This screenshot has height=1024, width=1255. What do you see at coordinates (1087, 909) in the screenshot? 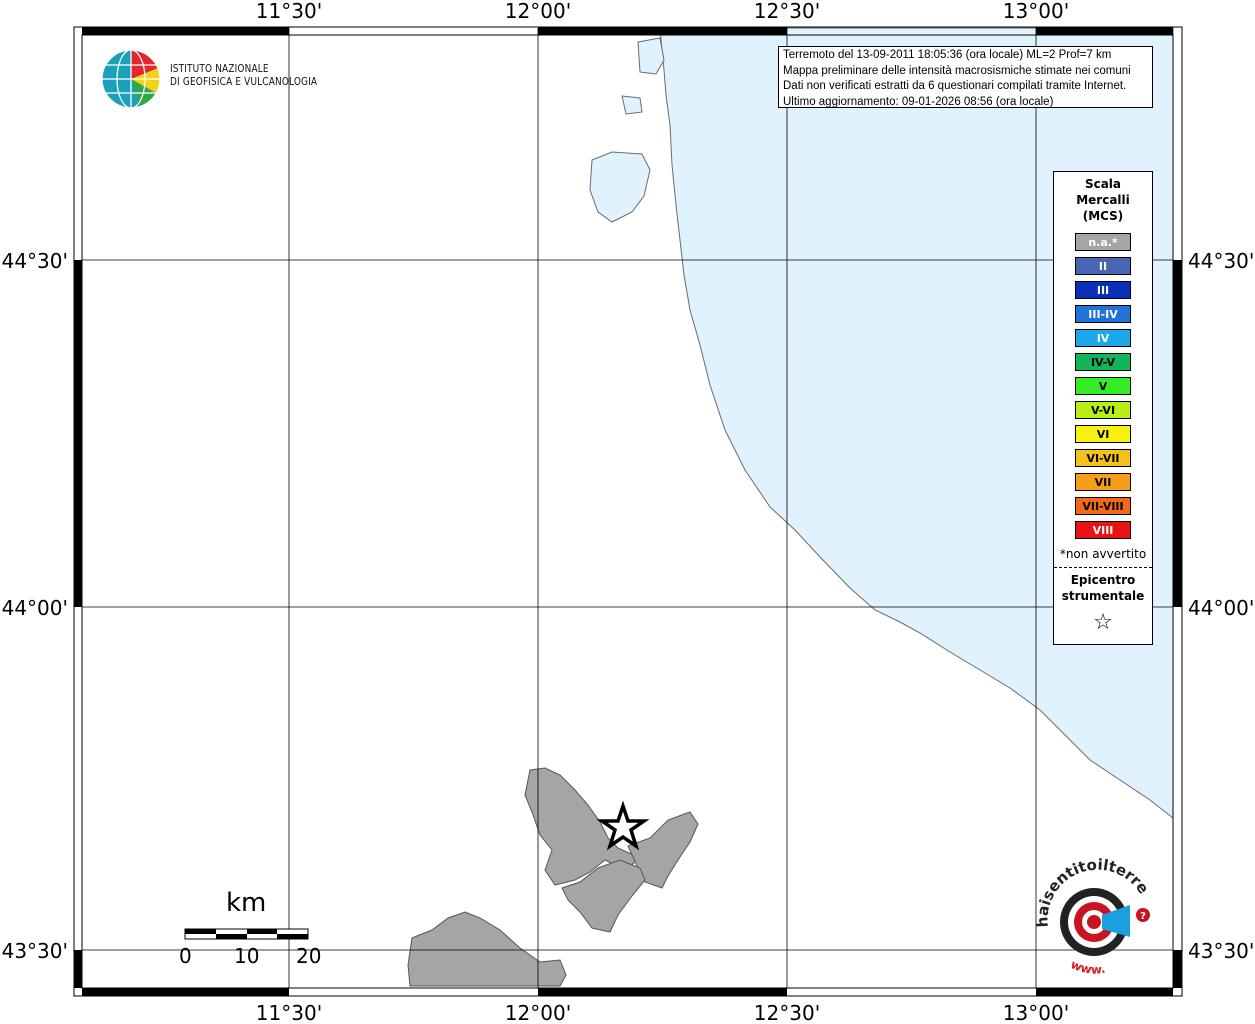
I see `haisentito-logo-icon: haisentitoilterremoto.it www. ?` at bounding box center [1087, 909].